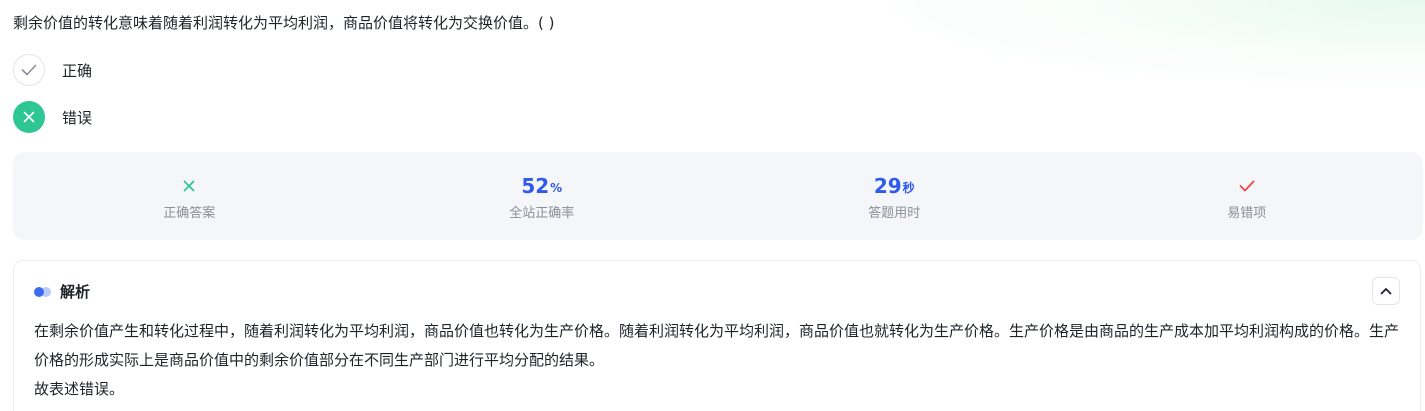 This screenshot has width=1425, height=411. I want to click on stat-correct-answer: 正确答案, so click(189, 196).